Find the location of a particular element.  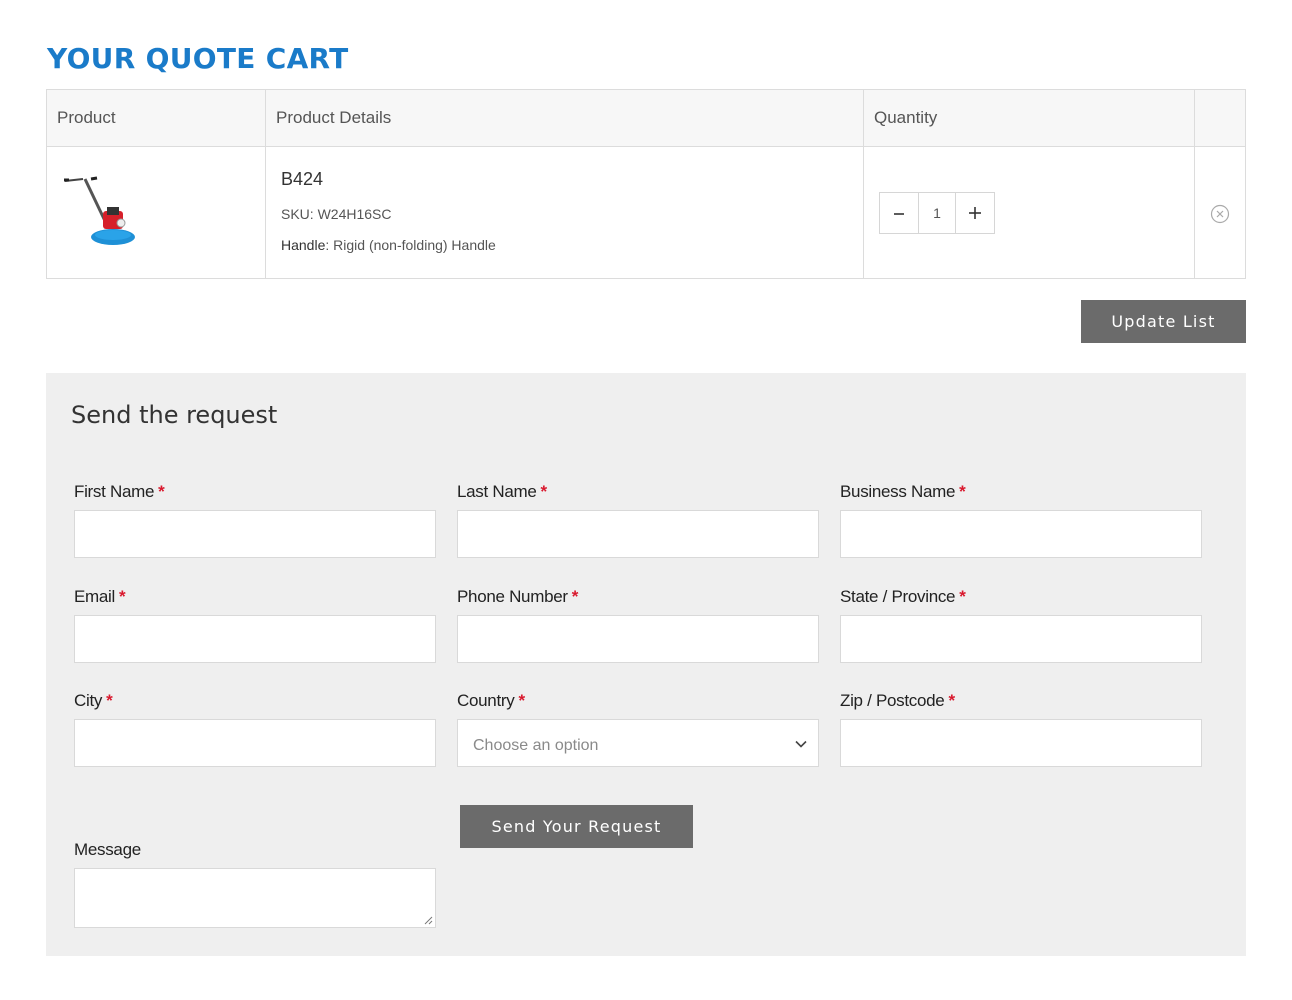

attribute-value: : Rigid (non-folding) Handle is located at coordinates (410, 245).